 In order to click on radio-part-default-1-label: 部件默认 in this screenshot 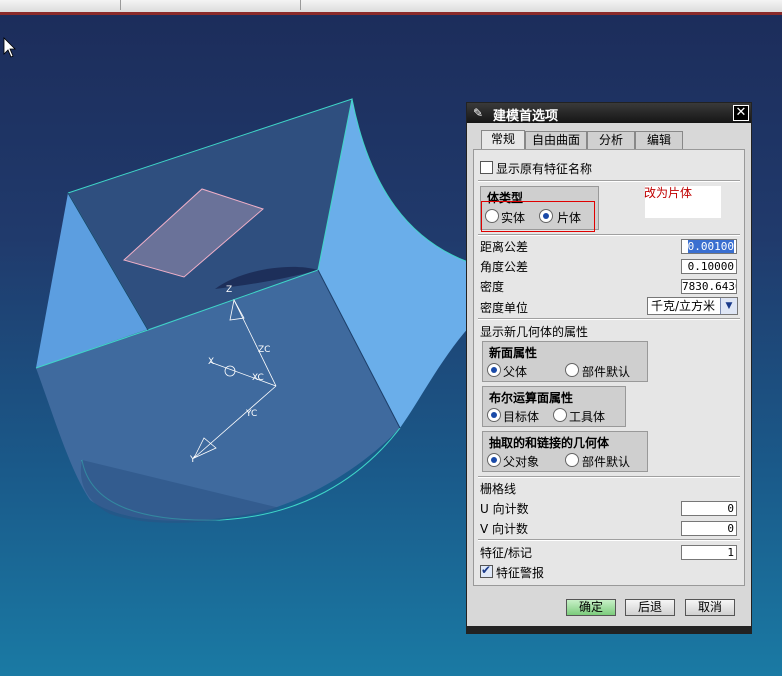, I will do `click(606, 372)`.